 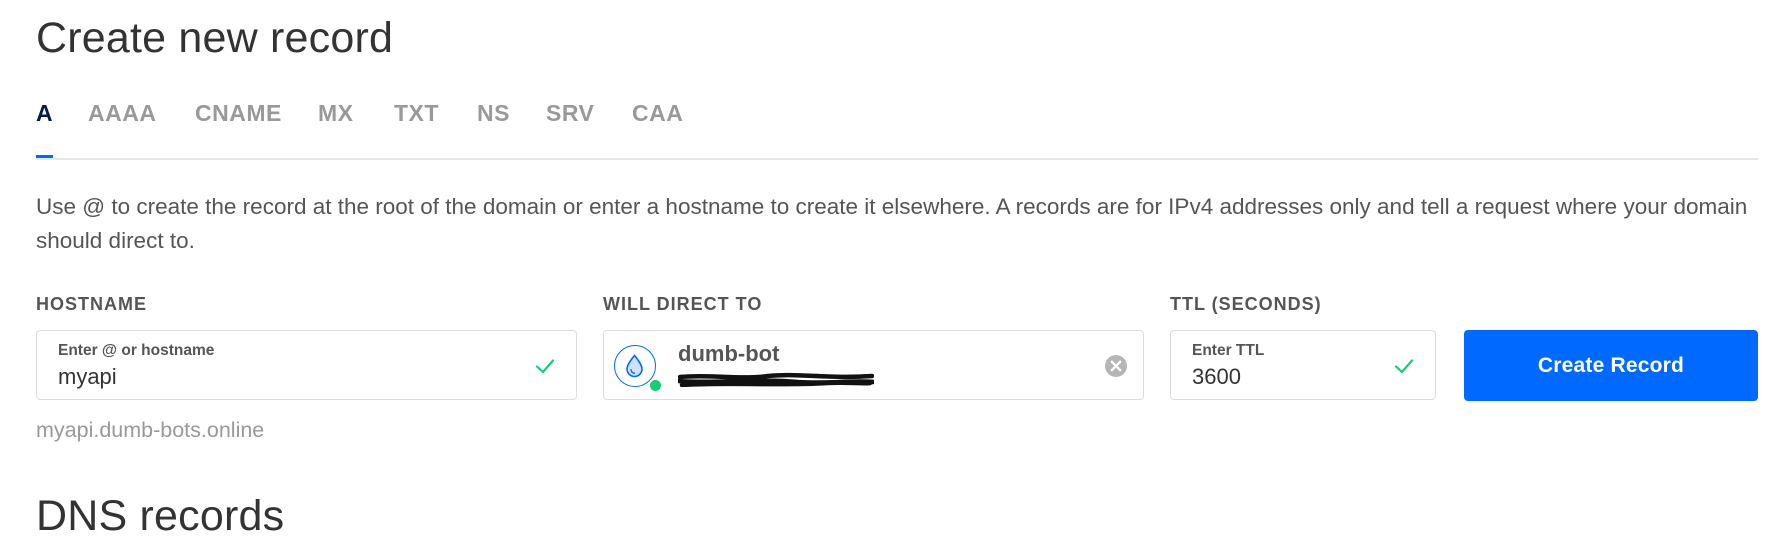 I want to click on status-dot, so click(x=655, y=385).